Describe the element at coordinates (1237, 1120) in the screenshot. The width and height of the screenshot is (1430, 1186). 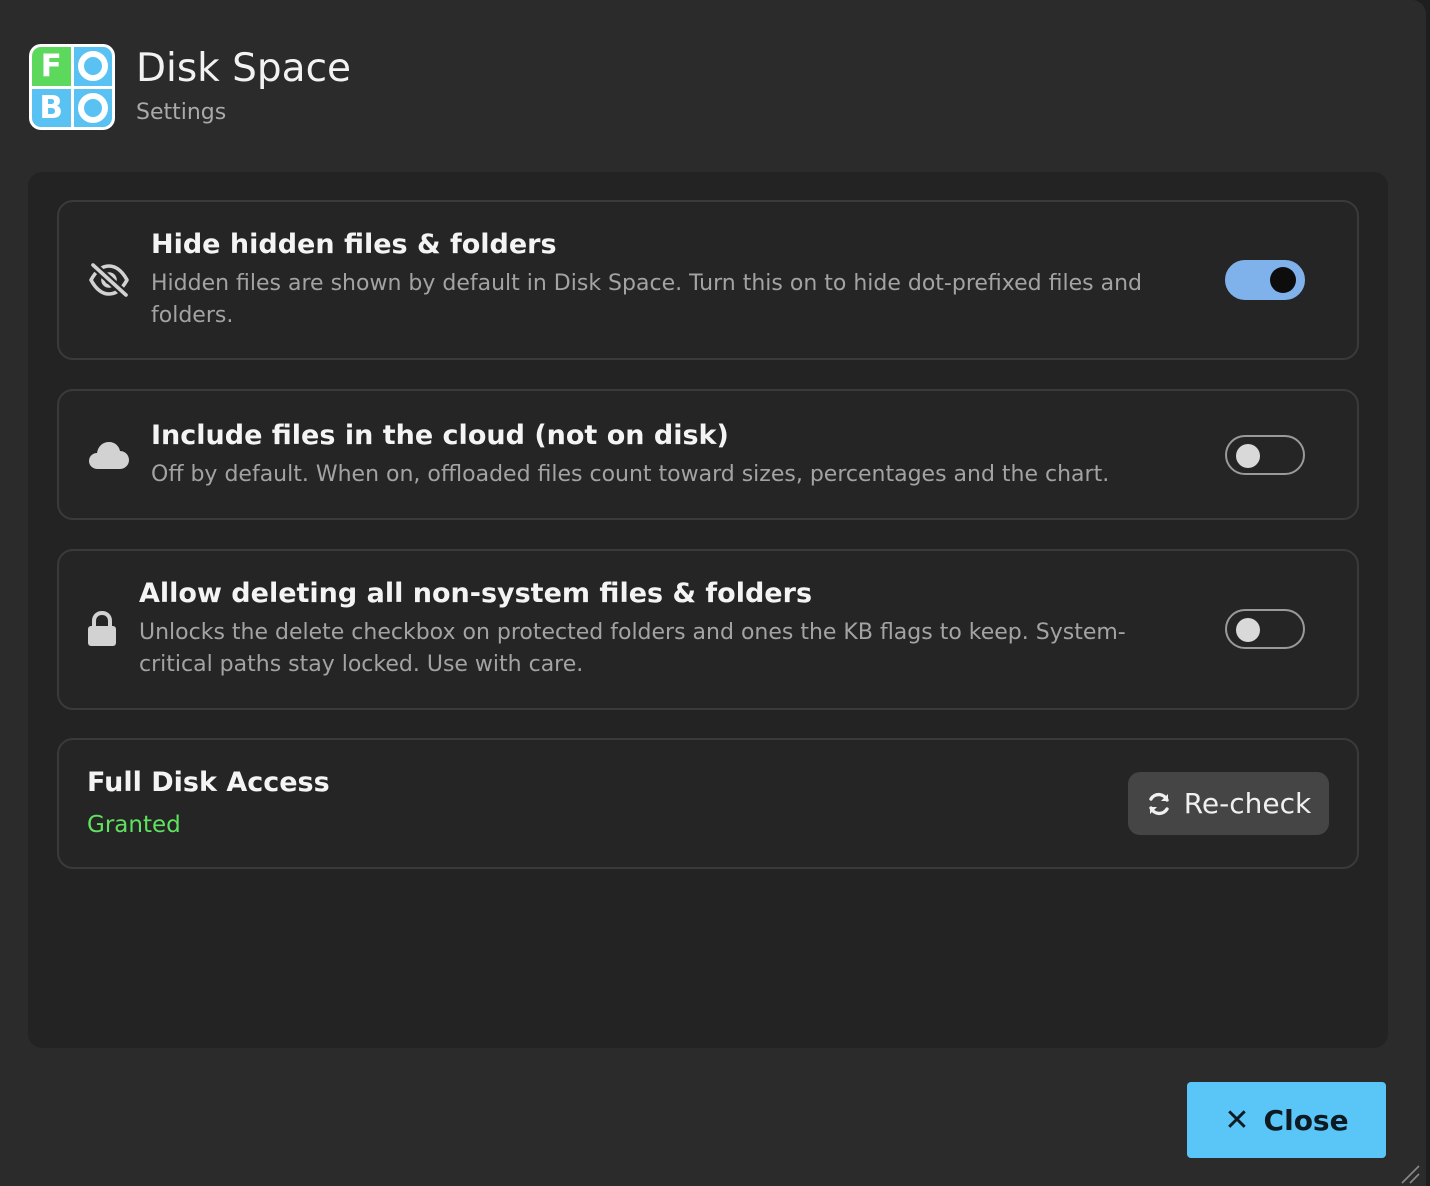
I see `close-icon: ✕` at that location.